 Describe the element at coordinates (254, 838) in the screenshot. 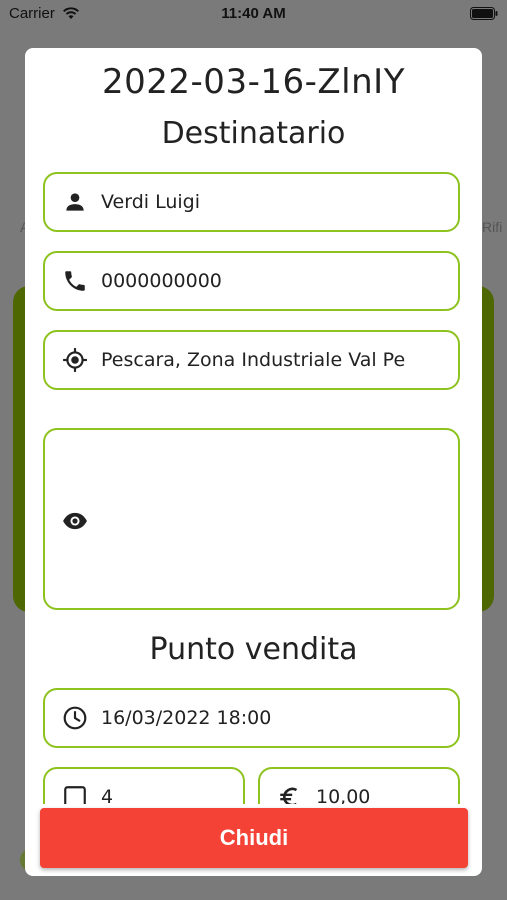

I see `close-button: Chiudi` at that location.